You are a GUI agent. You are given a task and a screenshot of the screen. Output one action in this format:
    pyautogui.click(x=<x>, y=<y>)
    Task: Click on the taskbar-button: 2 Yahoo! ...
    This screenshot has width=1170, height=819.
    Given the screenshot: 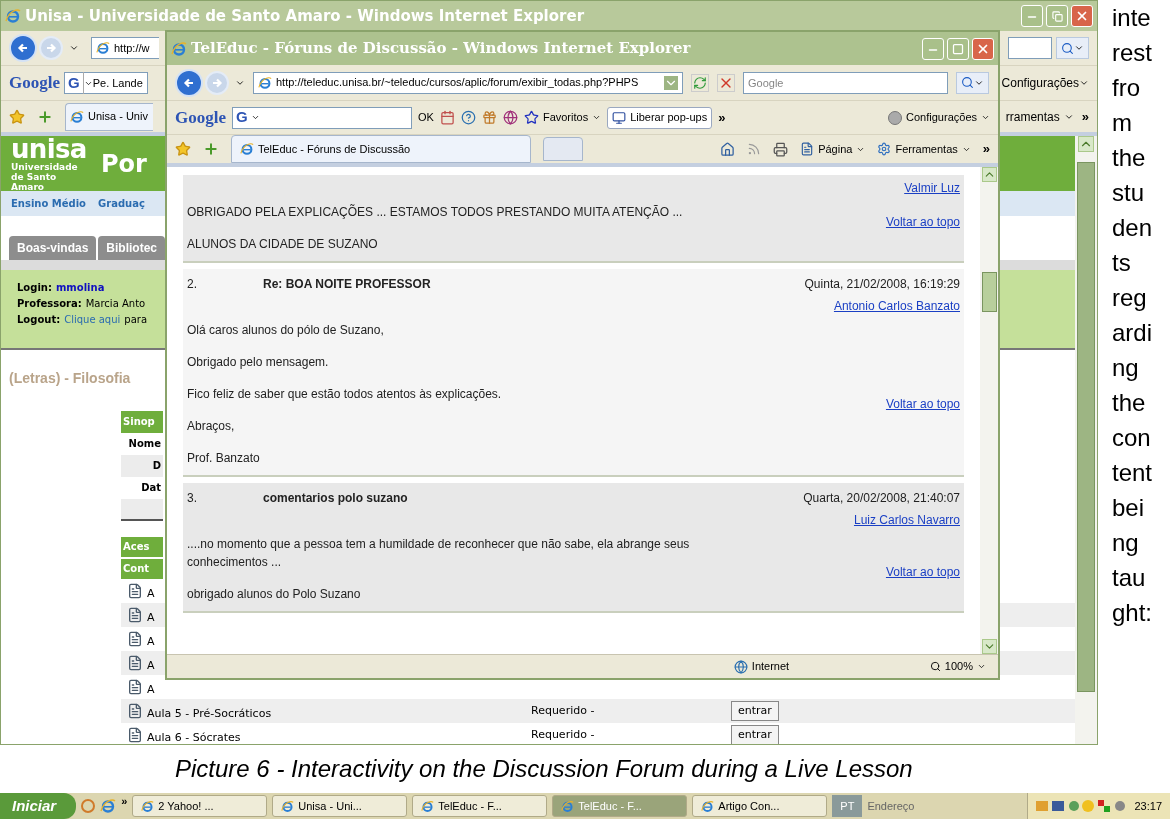 What is the action you would take?
    pyautogui.click(x=200, y=806)
    